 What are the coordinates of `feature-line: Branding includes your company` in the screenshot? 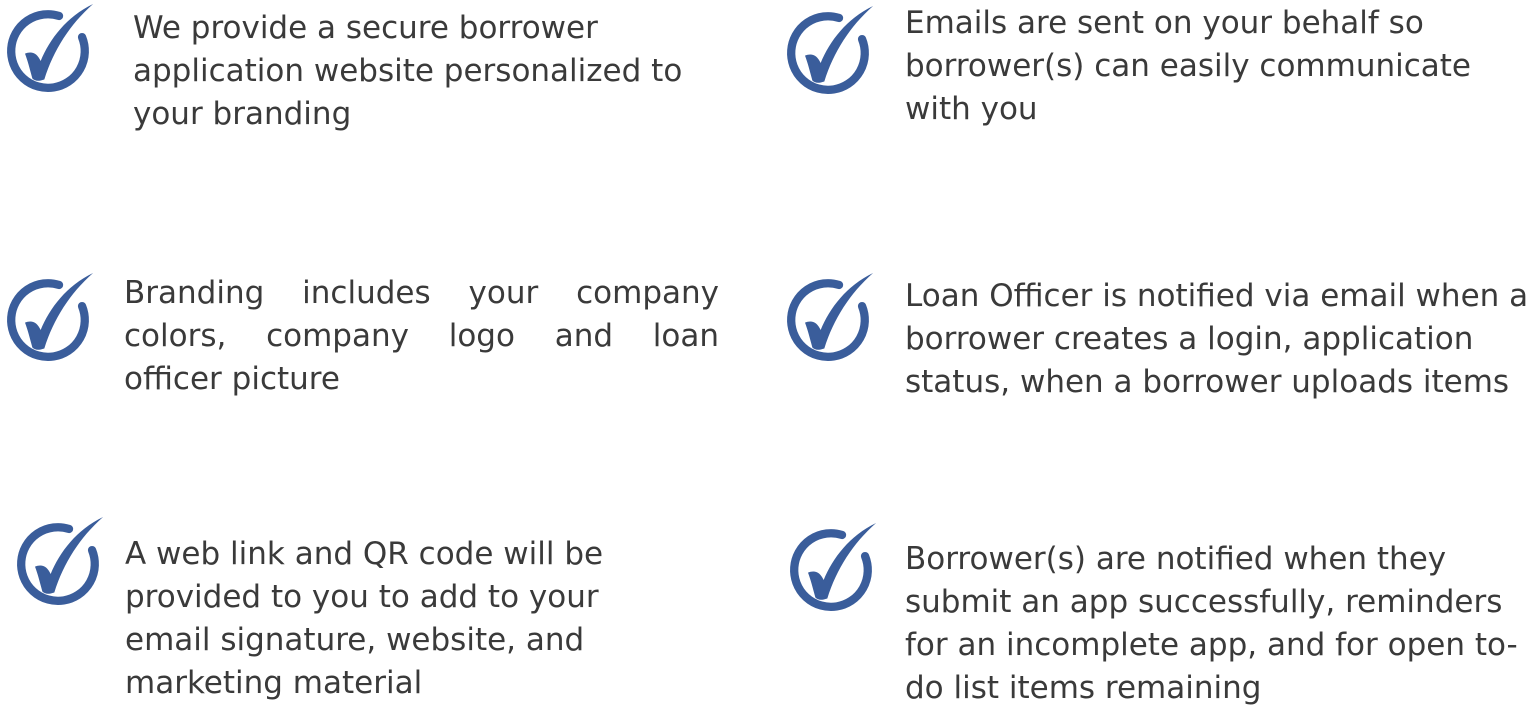 It's located at (421, 293).